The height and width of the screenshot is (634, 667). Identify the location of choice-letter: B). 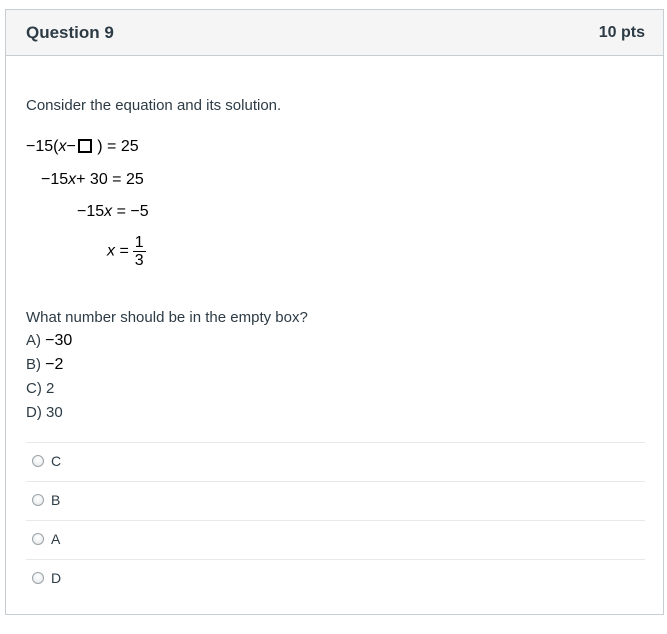
(33, 364).